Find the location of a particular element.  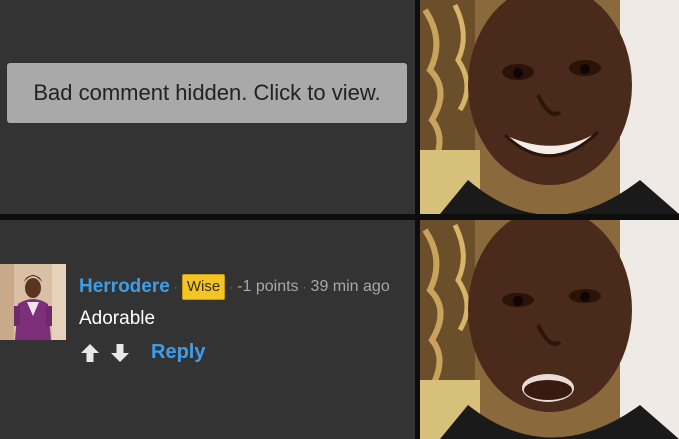

username-link: Herrodere is located at coordinates (124, 287).